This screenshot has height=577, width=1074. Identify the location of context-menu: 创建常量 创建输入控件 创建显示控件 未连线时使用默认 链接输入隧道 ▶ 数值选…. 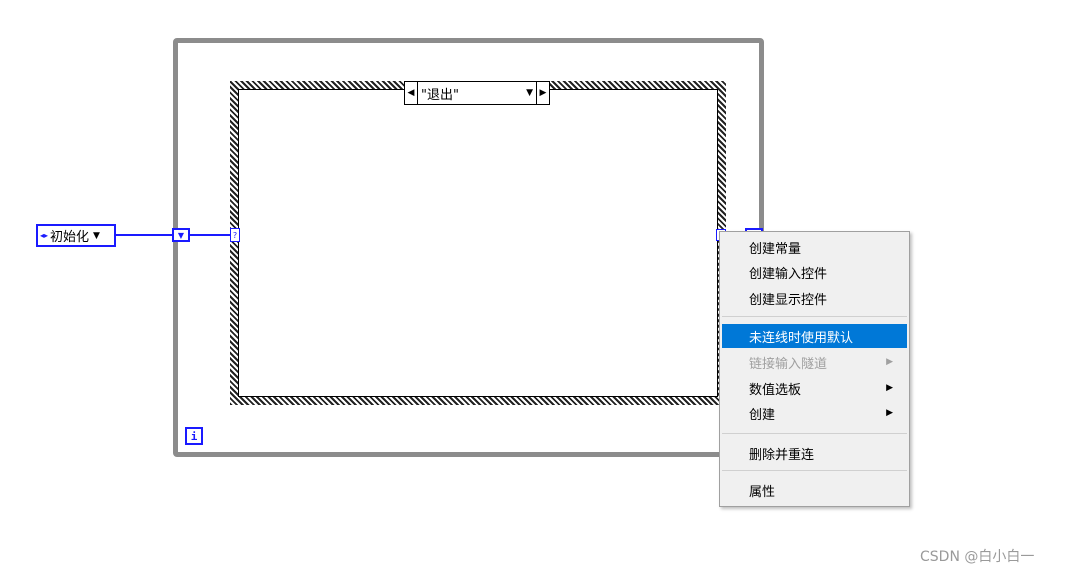
(814, 369).